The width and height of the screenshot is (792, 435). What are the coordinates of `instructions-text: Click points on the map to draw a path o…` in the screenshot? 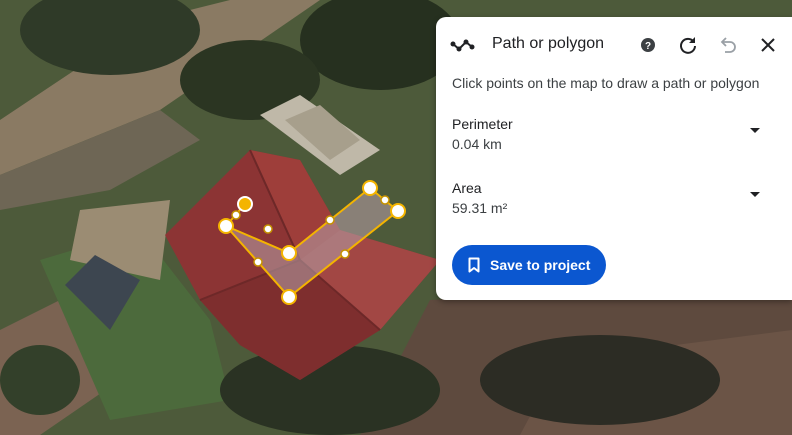 It's located at (606, 83).